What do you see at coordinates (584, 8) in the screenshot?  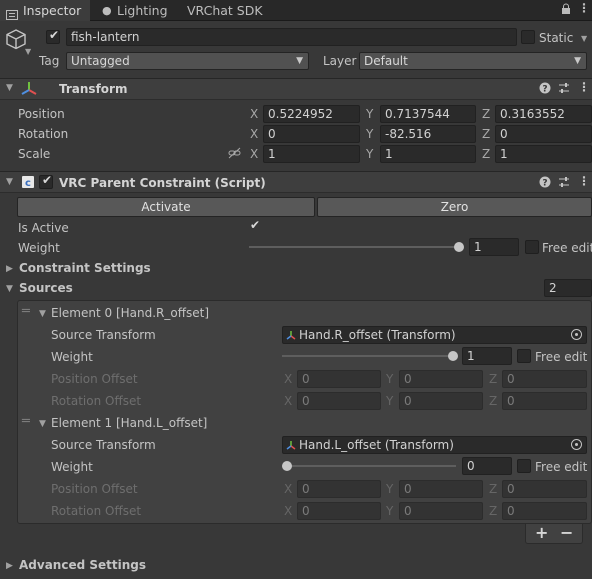 I see `menu-kebab-icon: ⋮` at bounding box center [584, 8].